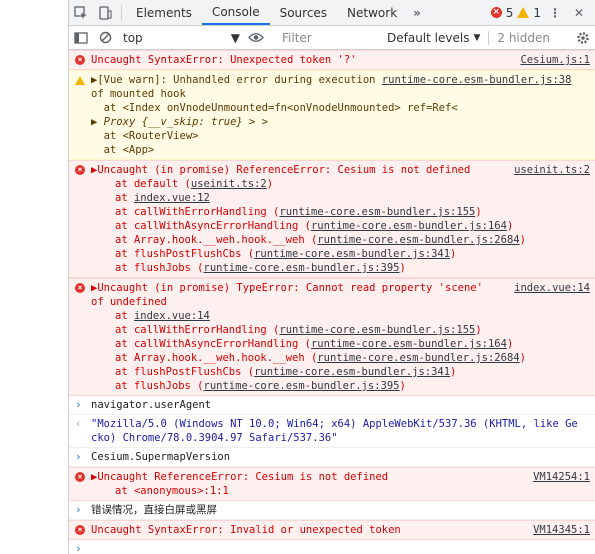  What do you see at coordinates (561, 530) in the screenshot?
I see `source-link: VM14345:1` at bounding box center [561, 530].